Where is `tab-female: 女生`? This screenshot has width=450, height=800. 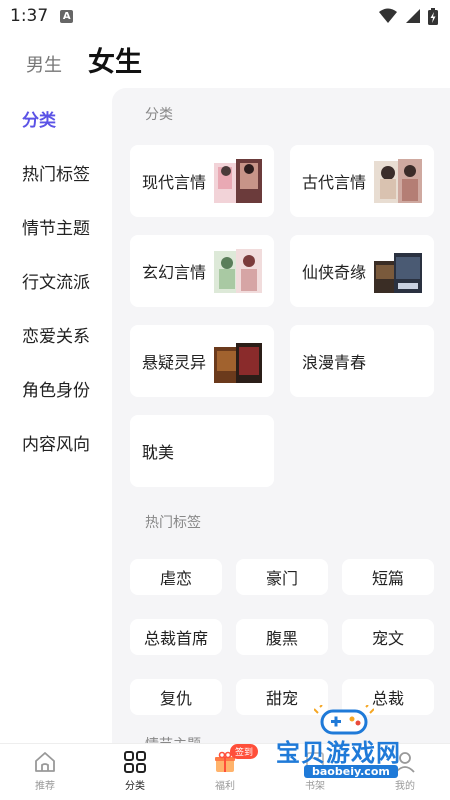
tab-female: 女生 is located at coordinates (115, 59).